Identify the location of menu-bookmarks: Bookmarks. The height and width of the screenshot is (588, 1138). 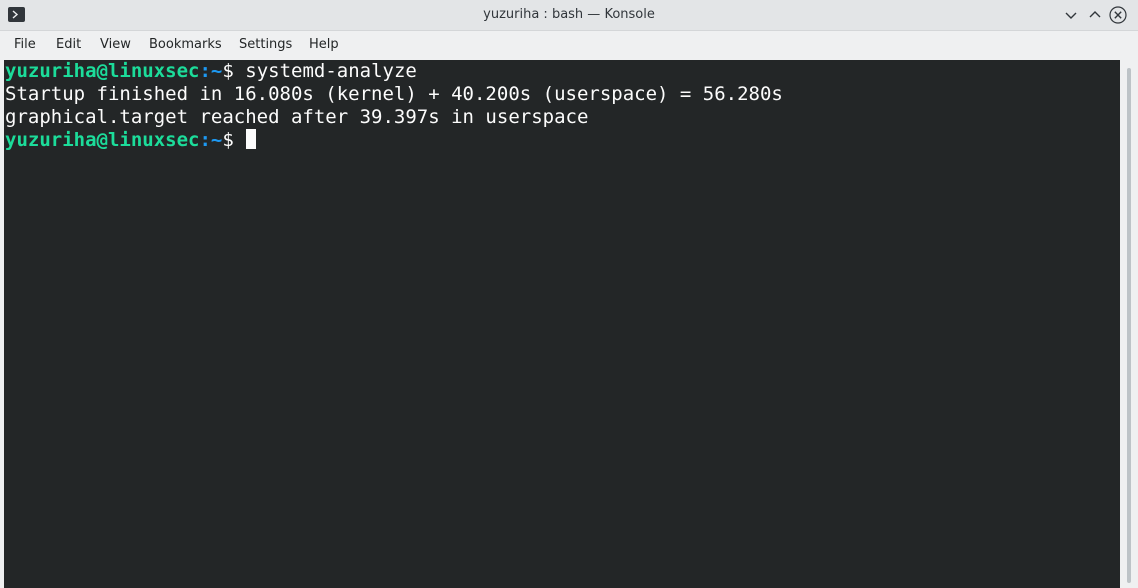
(185, 44).